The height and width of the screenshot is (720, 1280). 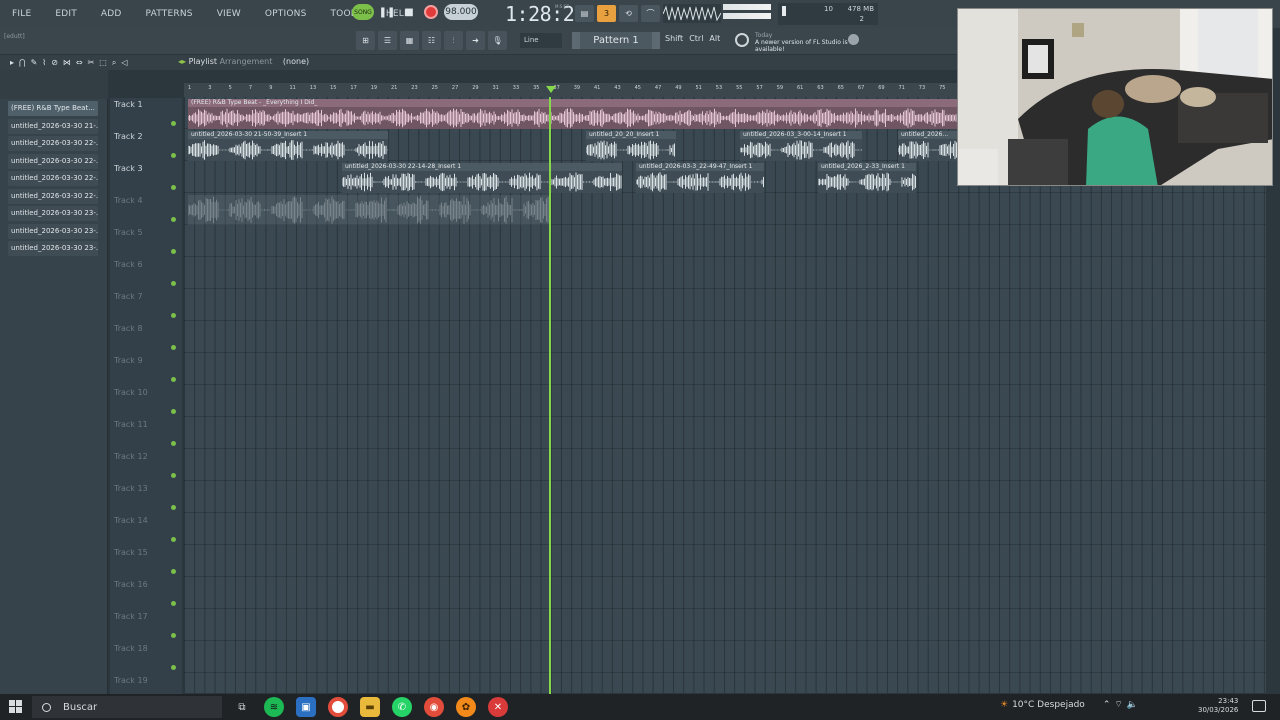 What do you see at coordinates (409, 12) in the screenshot?
I see `stop-icon: ■` at bounding box center [409, 12].